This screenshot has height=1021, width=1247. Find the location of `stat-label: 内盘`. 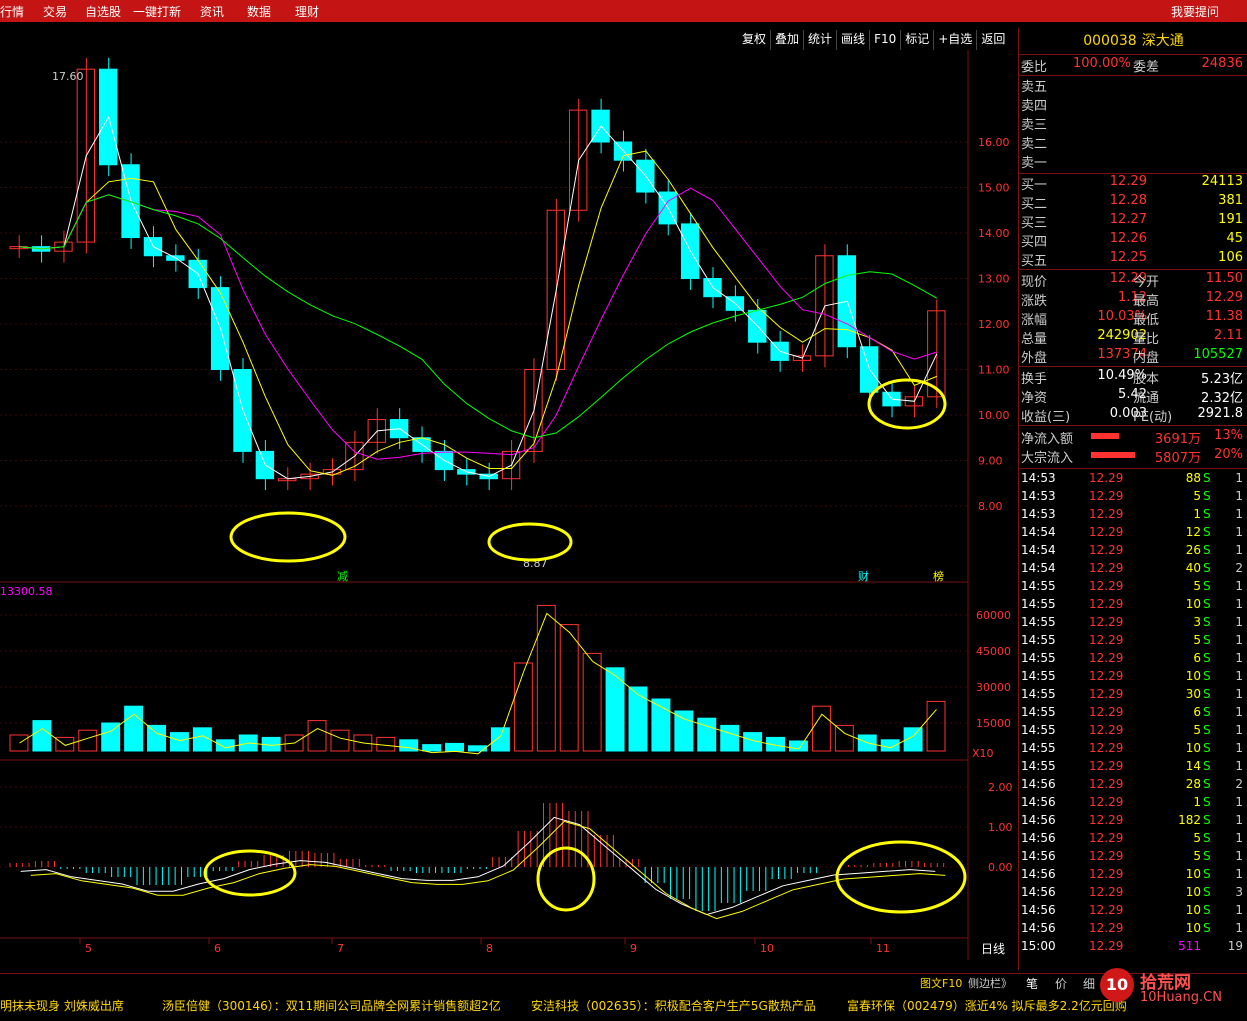

stat-label: 内盘 is located at coordinates (1146, 358).